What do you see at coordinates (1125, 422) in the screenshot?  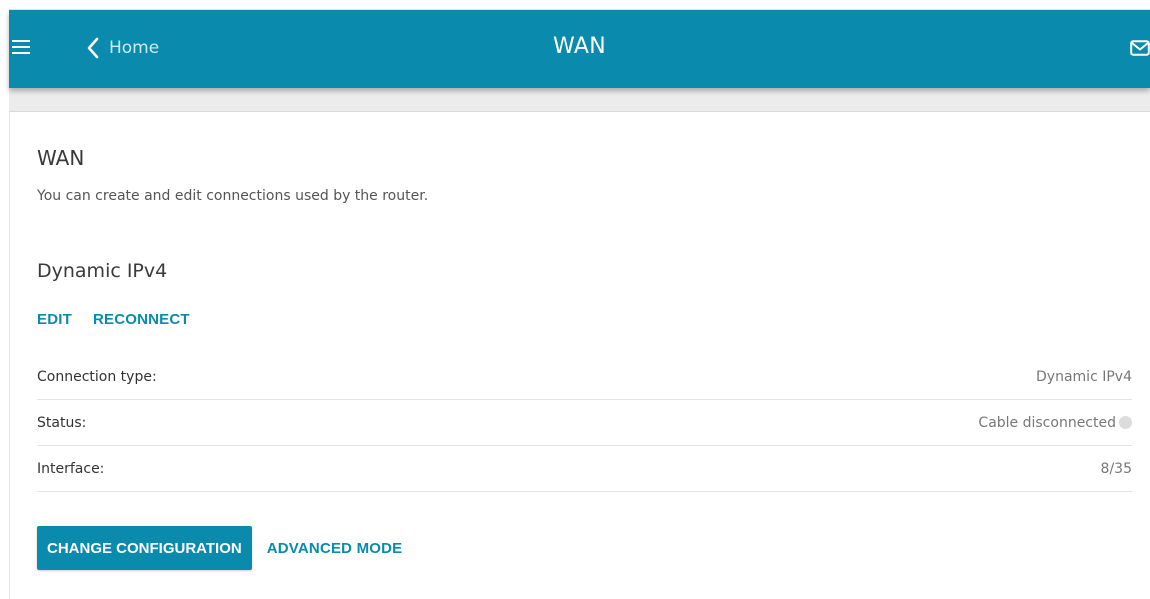 I see `status-indicator-icon` at bounding box center [1125, 422].